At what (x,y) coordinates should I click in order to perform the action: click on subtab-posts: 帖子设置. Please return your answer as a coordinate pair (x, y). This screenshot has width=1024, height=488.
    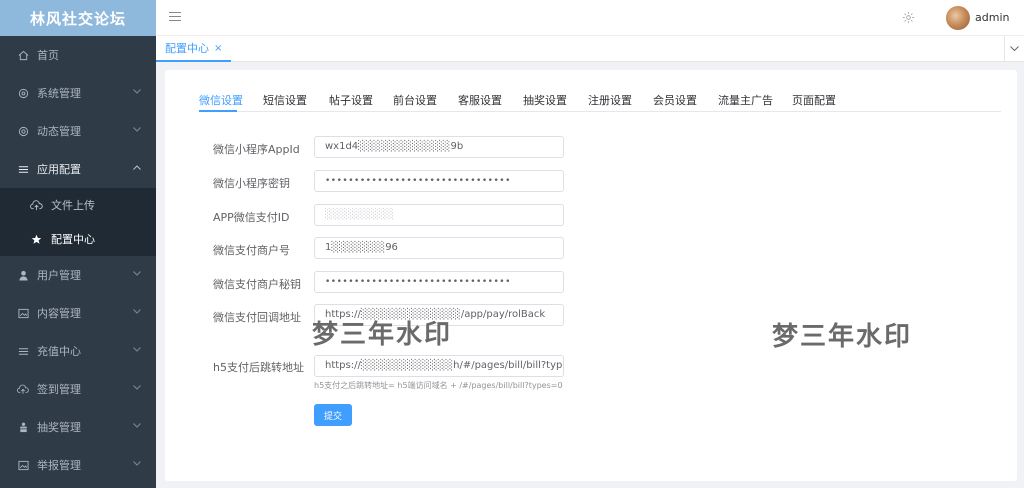
    Looking at the image, I should click on (351, 100).